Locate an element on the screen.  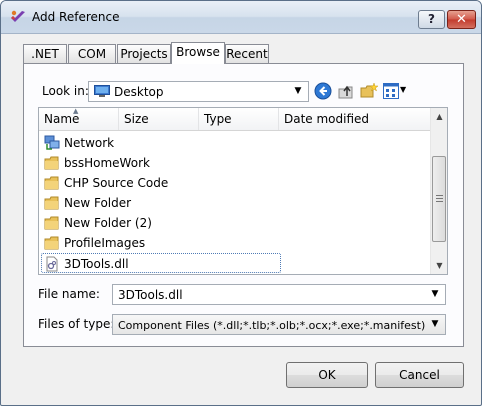
list-item-label: Network is located at coordinates (89, 143).